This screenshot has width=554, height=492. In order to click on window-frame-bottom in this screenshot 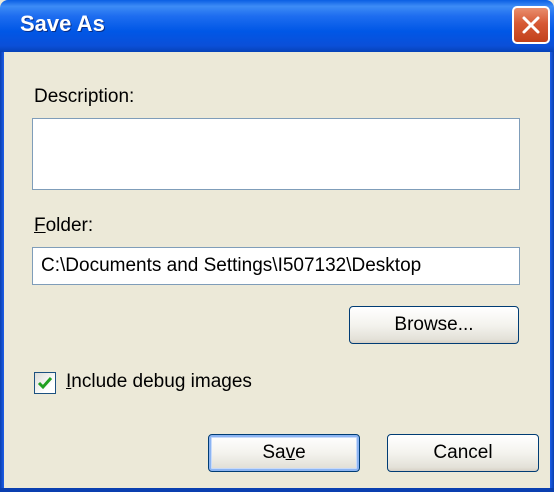, I will do `click(277, 490)`.